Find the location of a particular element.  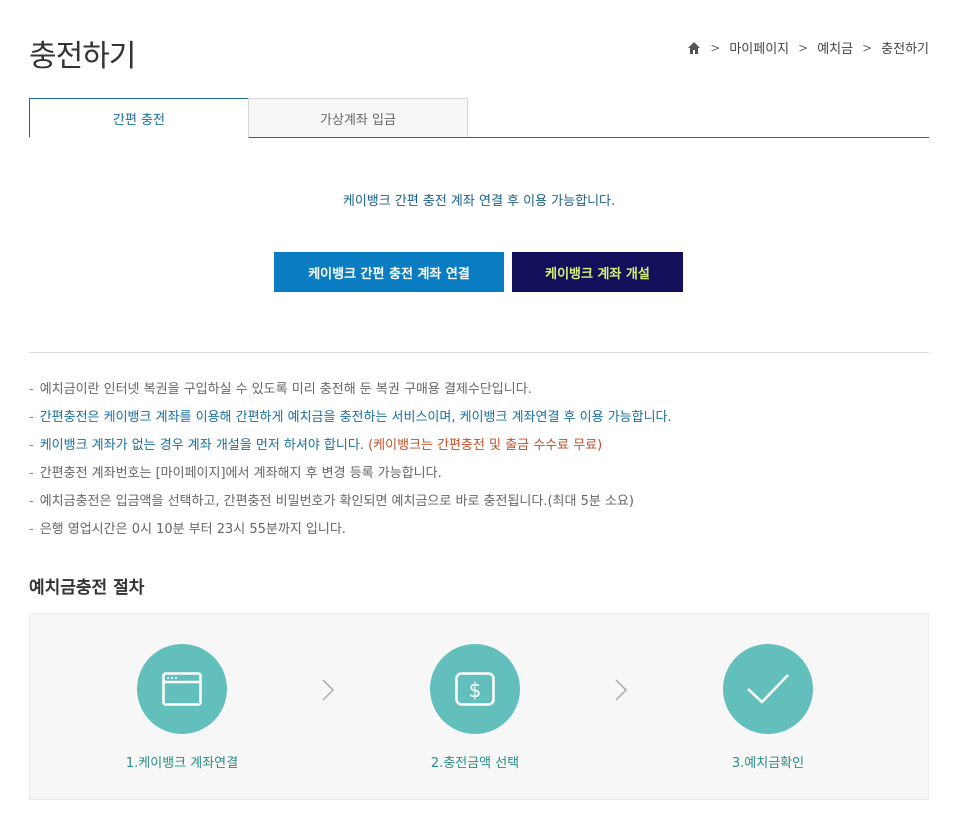

process-title: 예치금충전 절차 is located at coordinates (87, 588).